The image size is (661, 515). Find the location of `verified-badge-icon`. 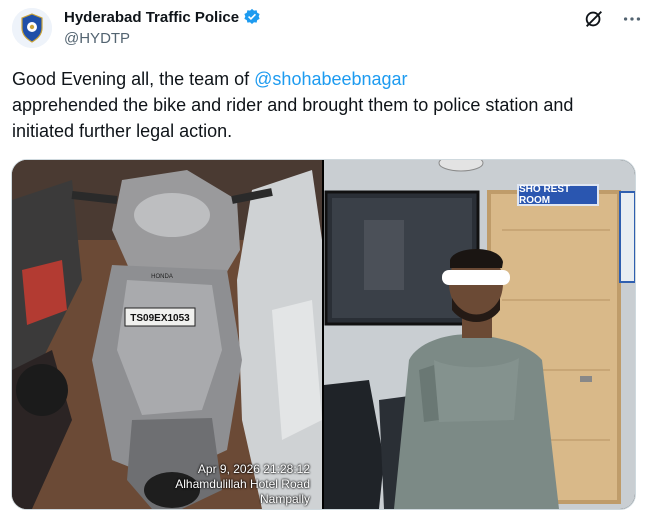

verified-badge-icon is located at coordinates (252, 16).